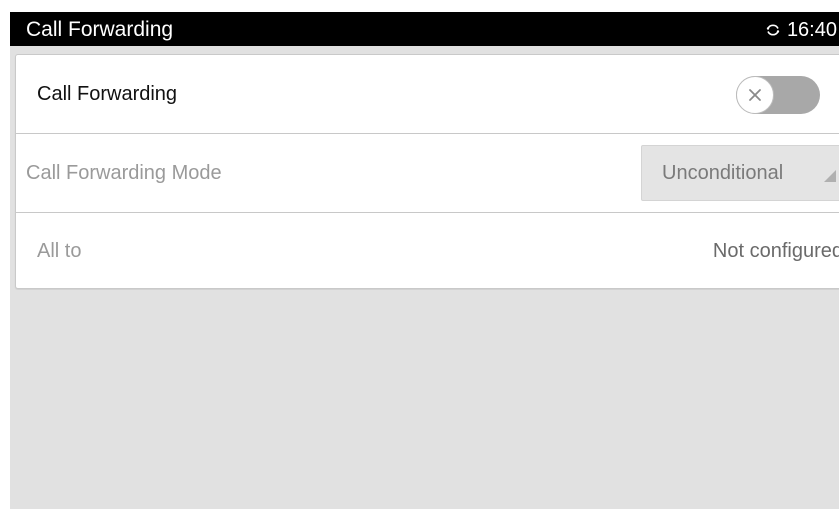 The width and height of the screenshot is (839, 509). I want to click on call-forwarding-label: Call Forwarding, so click(107, 93).